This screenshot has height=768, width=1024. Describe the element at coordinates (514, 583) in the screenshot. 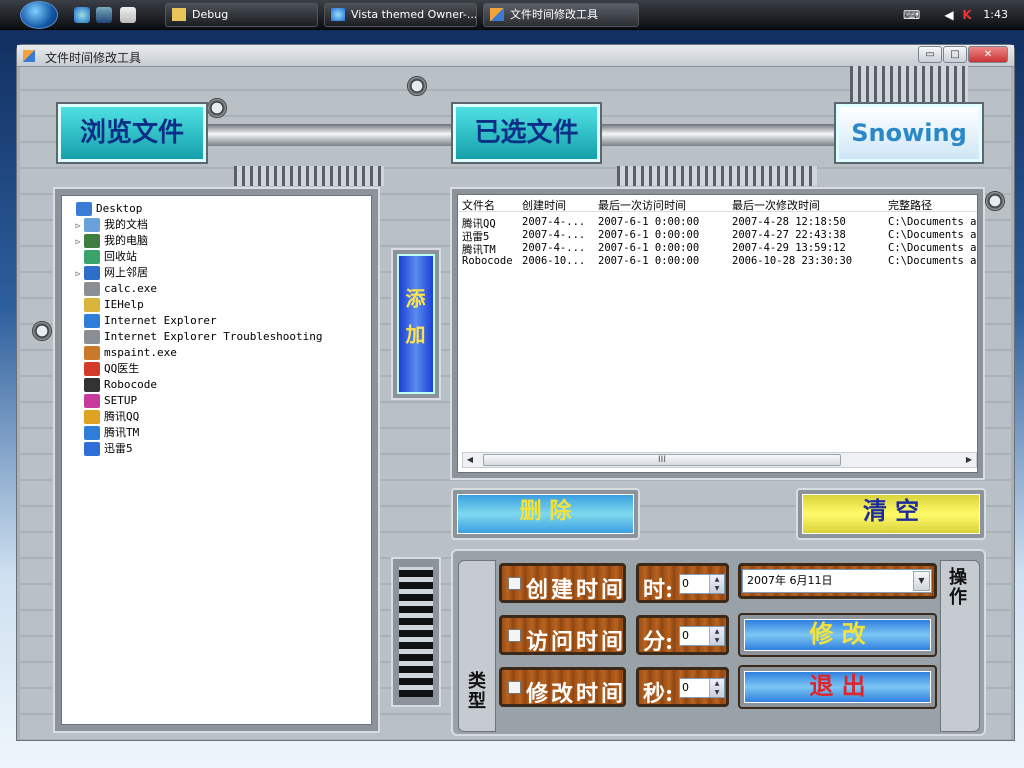

I see `create-time-checkbox` at that location.